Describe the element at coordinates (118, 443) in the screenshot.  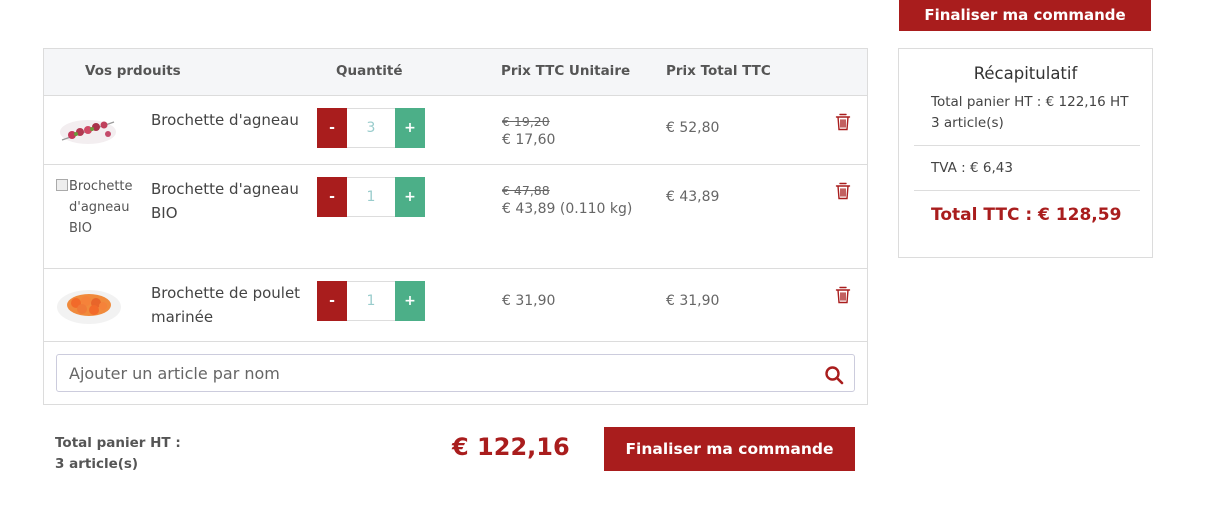
I see `total-label-line: Total panier HT :` at that location.